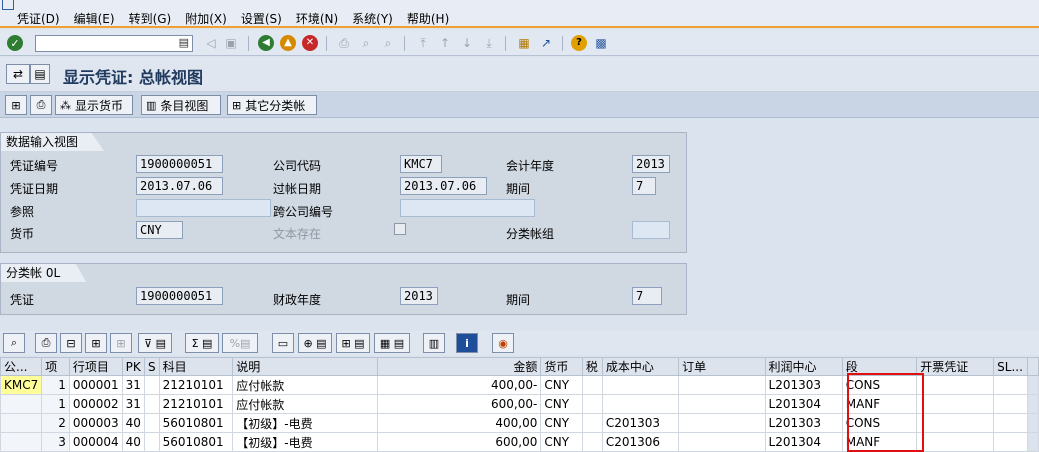 This screenshot has width=1039, height=452. Describe the element at coordinates (561, 366) in the screenshot. I see `col-currency: 货币` at that location.